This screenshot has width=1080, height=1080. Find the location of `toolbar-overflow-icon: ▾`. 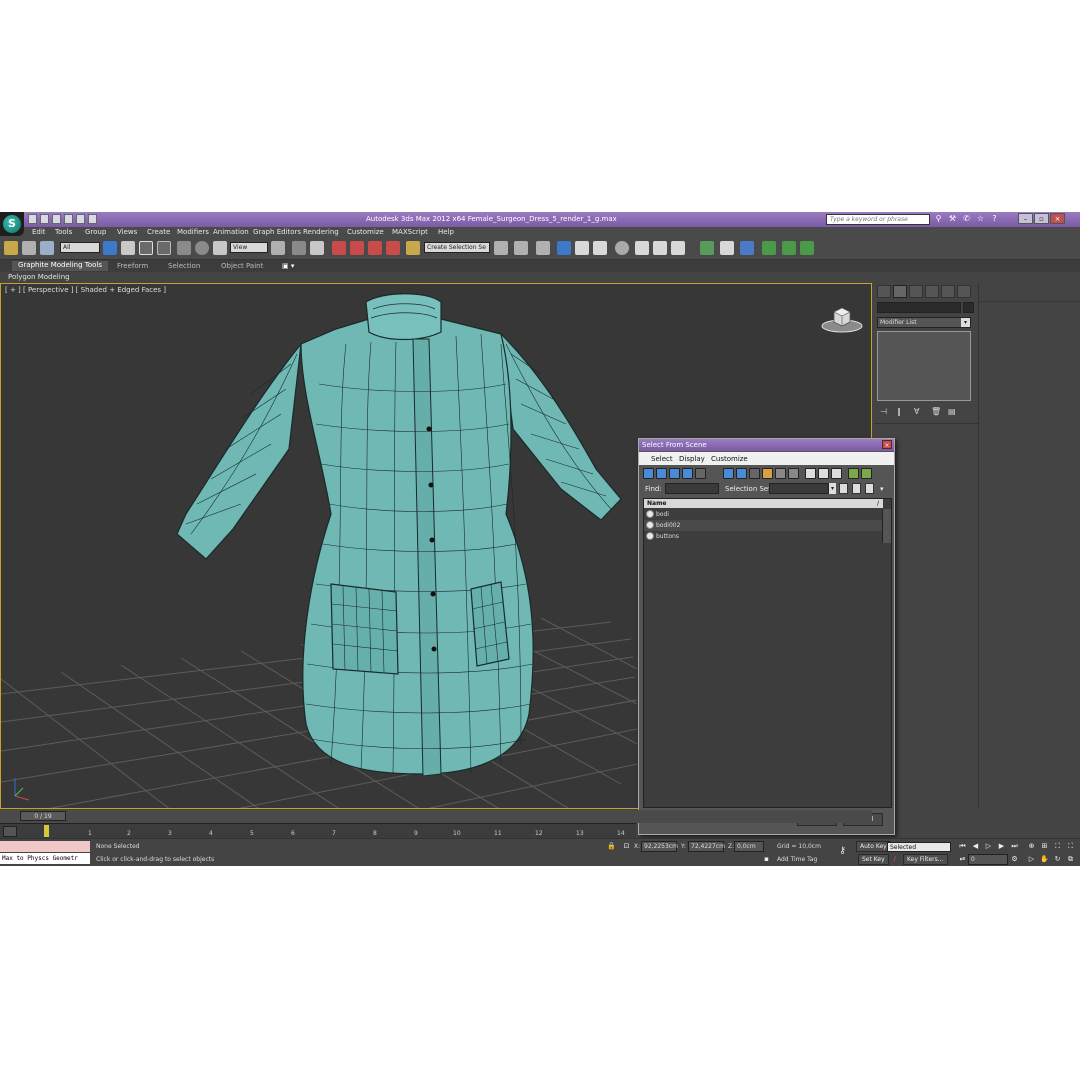

toolbar-overflow-icon: ▾ is located at coordinates (882, 489).